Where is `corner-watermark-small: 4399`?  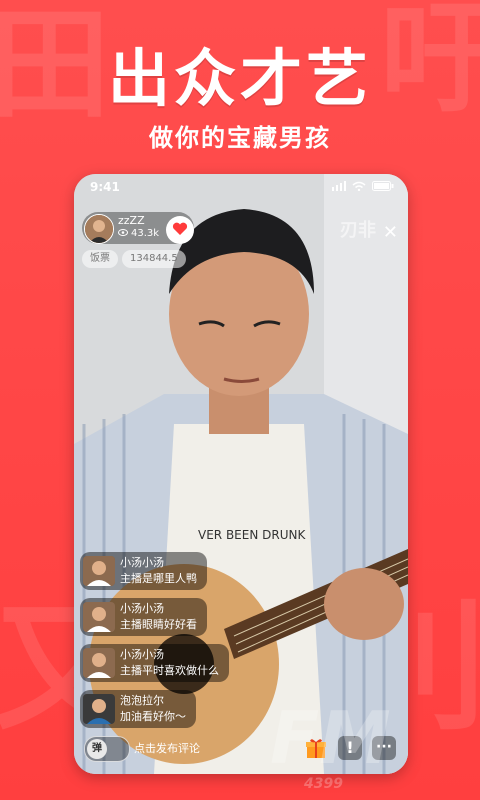 corner-watermark-small: 4399 is located at coordinates (323, 784).